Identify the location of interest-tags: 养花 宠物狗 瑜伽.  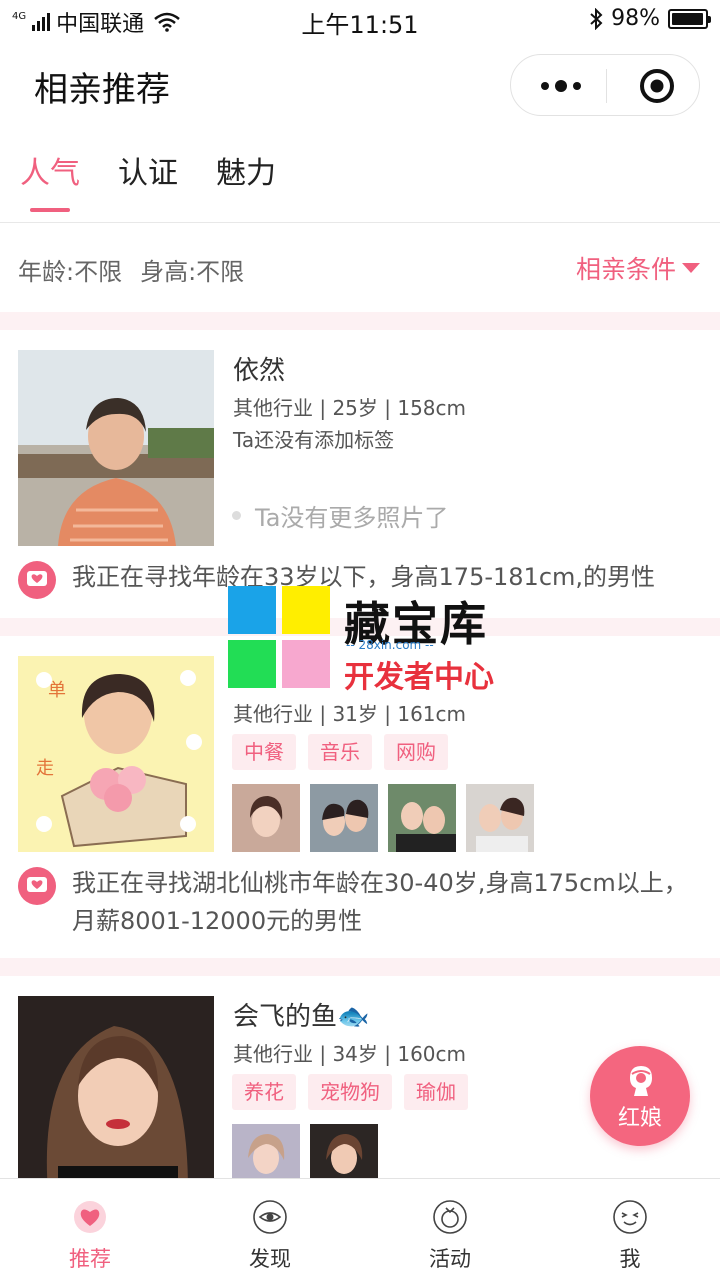
(350, 1092).